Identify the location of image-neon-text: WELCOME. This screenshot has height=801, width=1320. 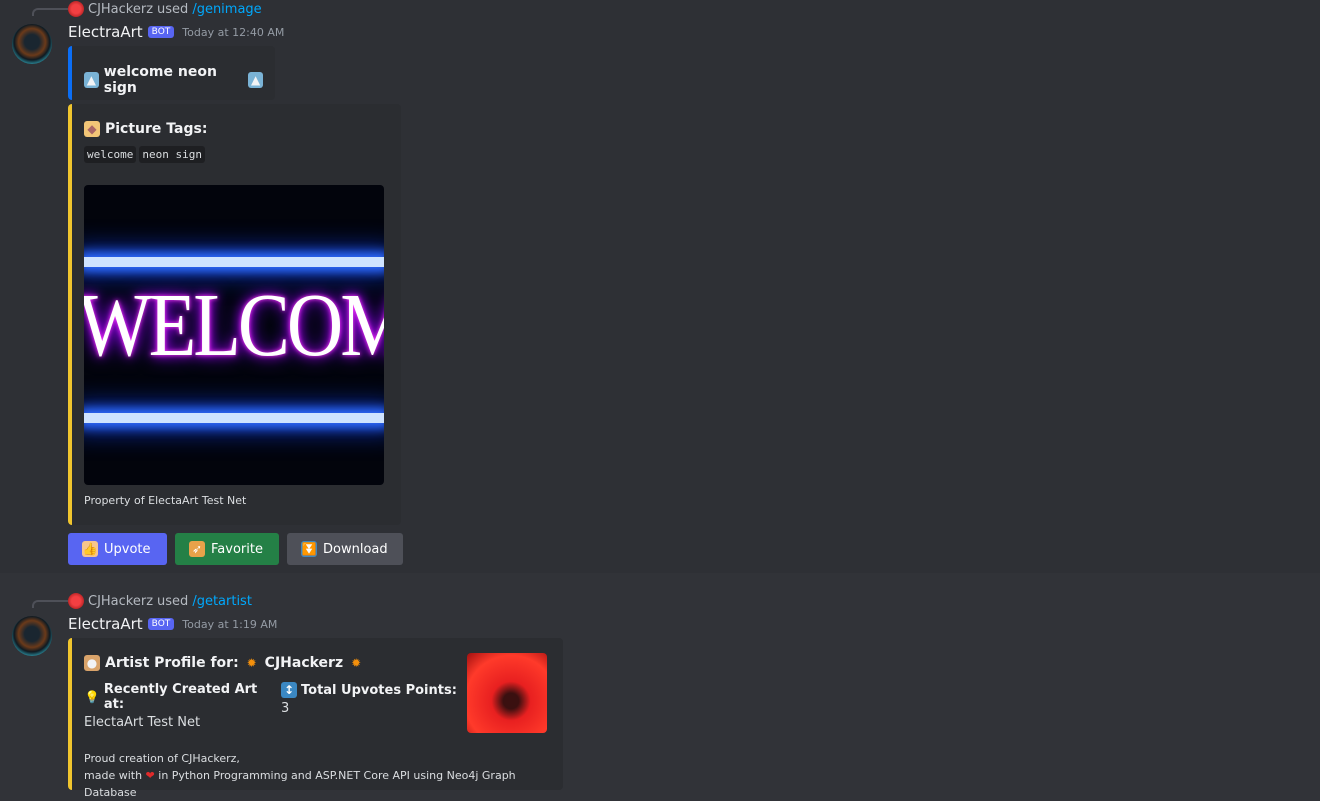
(234, 324).